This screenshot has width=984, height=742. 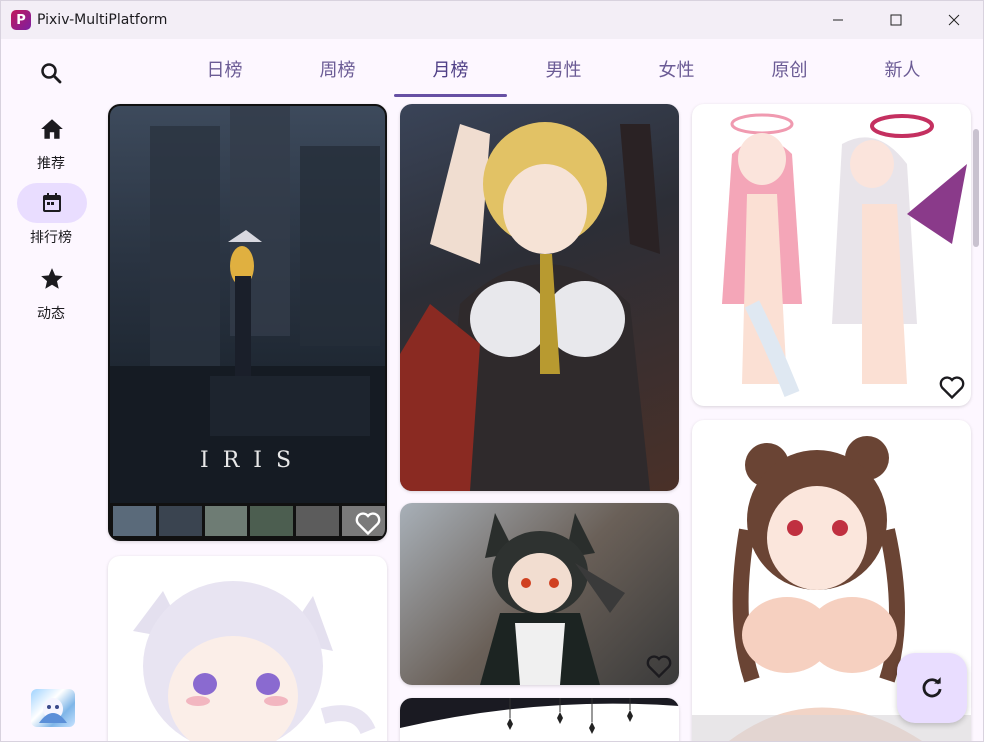 I want to click on window-controls, so click(x=896, y=20).